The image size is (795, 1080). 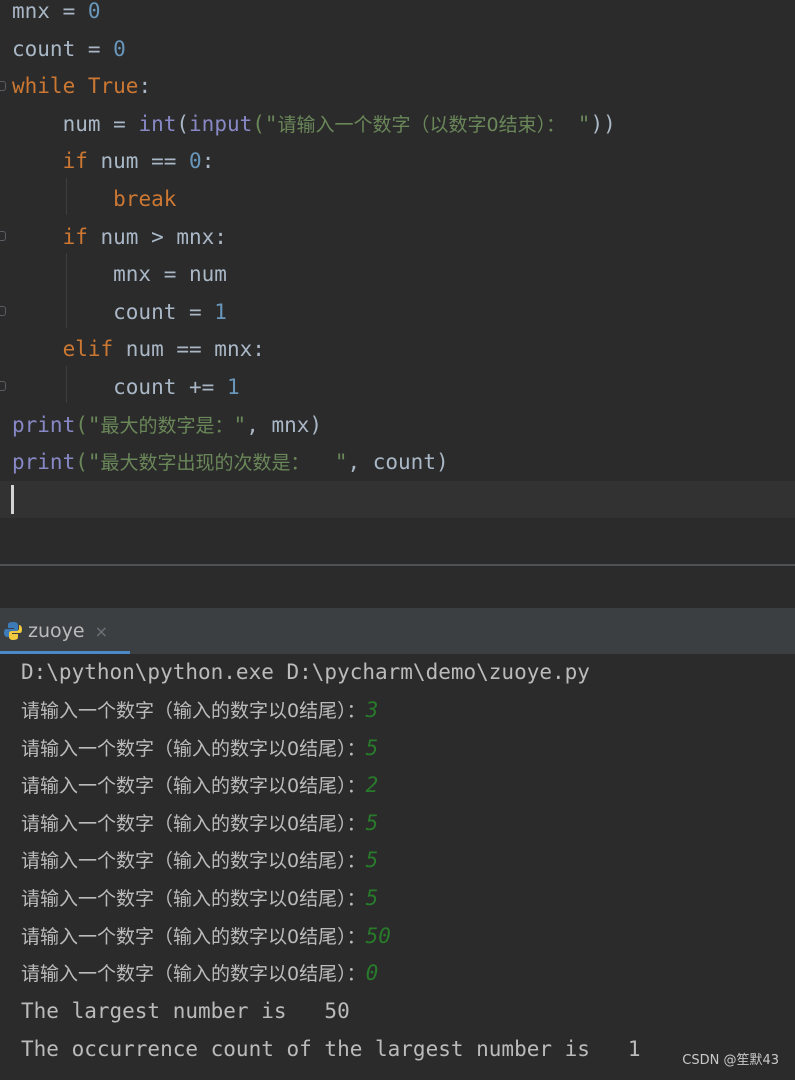 What do you see at coordinates (372, 710) in the screenshot?
I see `user-input-value: 3` at bounding box center [372, 710].